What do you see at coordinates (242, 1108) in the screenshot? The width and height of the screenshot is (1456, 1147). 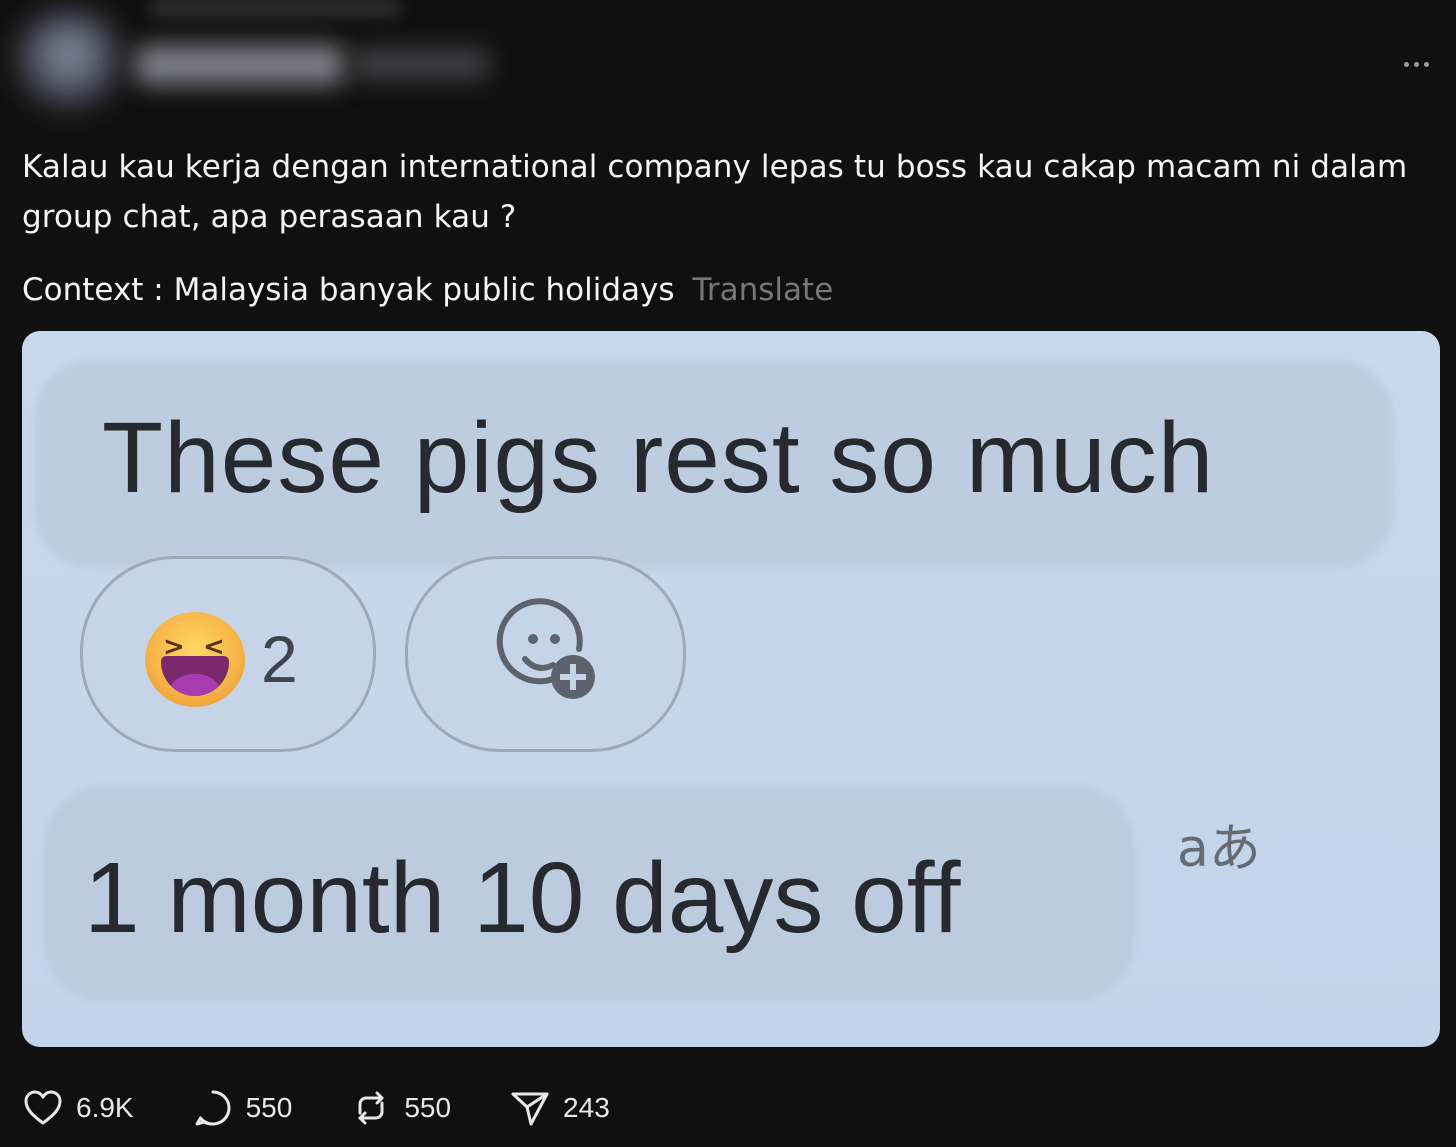 I see `reply-button: 550` at bounding box center [242, 1108].